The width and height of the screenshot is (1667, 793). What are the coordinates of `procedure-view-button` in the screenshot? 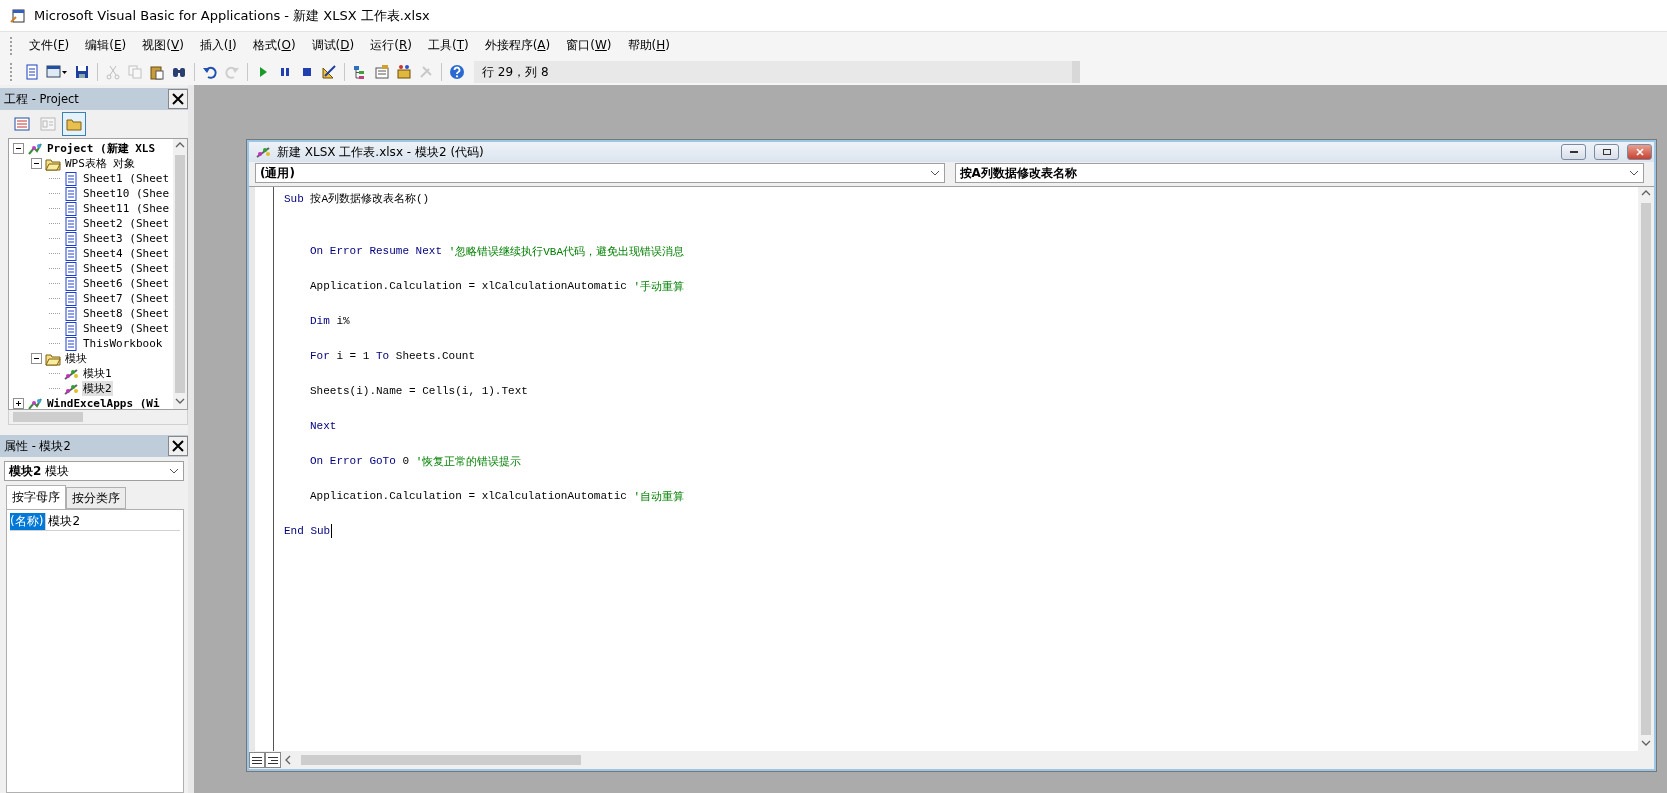 It's located at (257, 760).